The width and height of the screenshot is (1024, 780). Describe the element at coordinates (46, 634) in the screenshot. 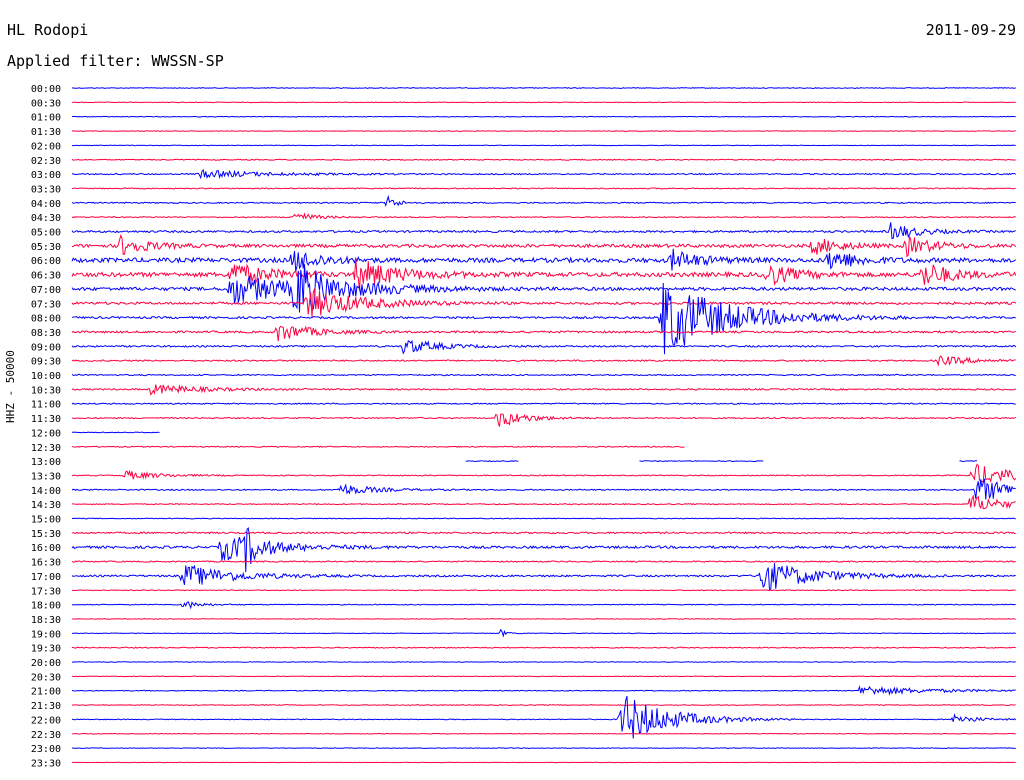

I see `row-time-label: 19:00` at that location.